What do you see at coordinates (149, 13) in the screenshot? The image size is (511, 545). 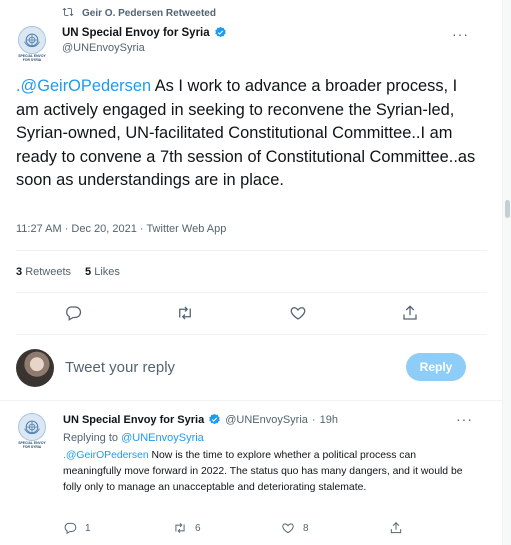 I see `retweet-banner-text: Geir O. Pedersen Retweeted` at bounding box center [149, 13].